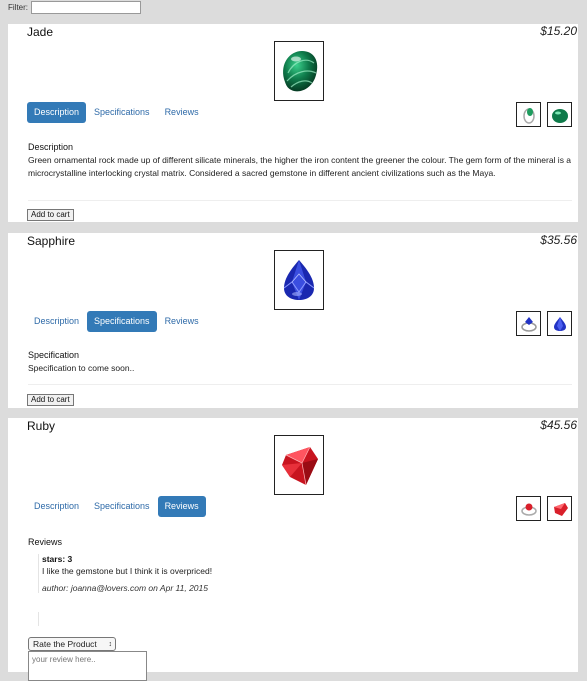 This screenshot has width=587, height=681. Describe the element at coordinates (57, 559) in the screenshot. I see `review-stars: stars: 3` at that location.